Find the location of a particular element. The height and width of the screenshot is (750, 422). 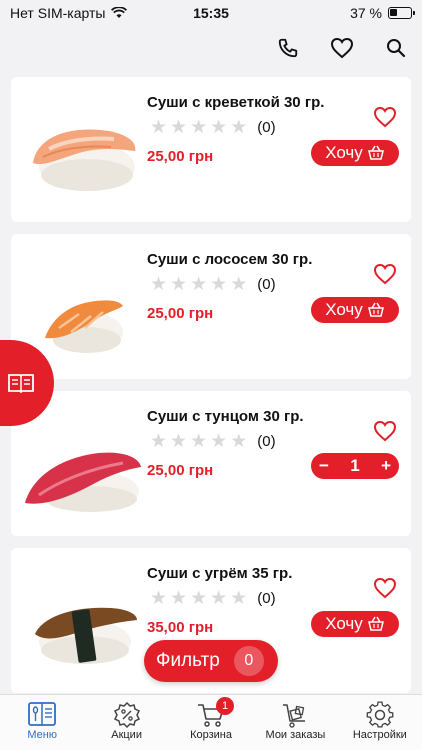

phone-icon is located at coordinates (288, 48).